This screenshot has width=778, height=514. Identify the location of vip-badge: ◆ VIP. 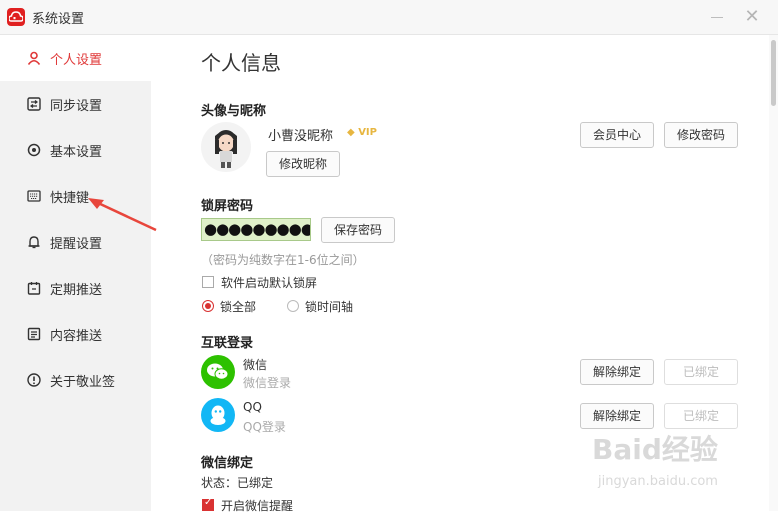
(362, 132).